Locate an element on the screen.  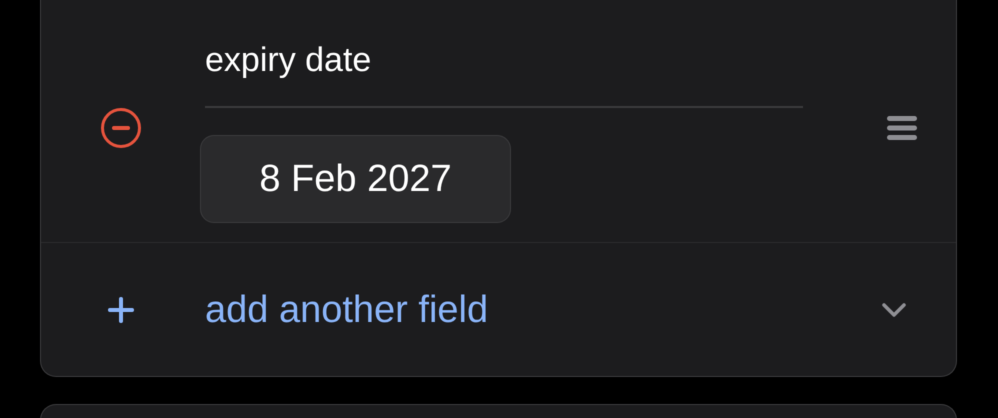
drag-handle-icon is located at coordinates (902, 128).